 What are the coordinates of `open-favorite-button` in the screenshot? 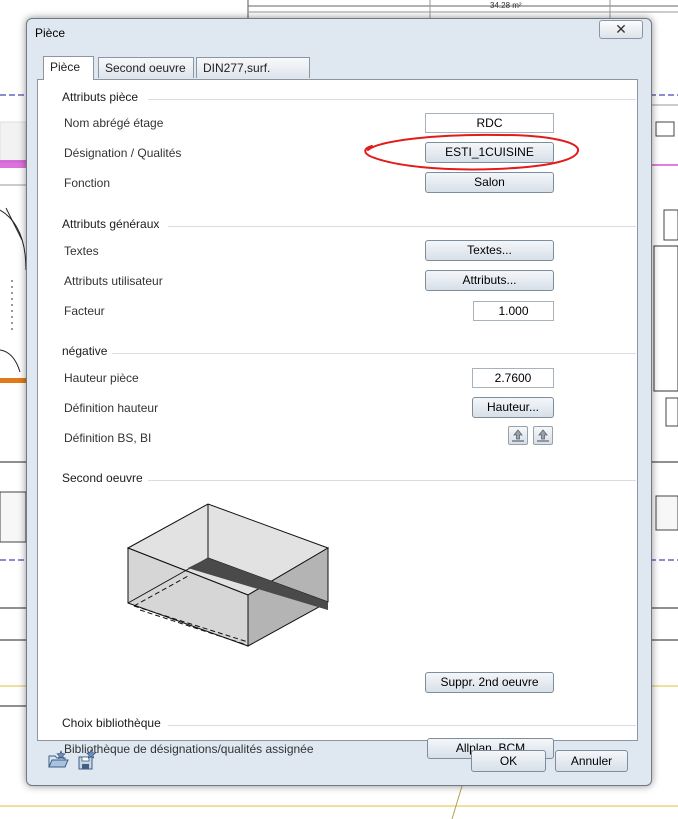 It's located at (58, 760).